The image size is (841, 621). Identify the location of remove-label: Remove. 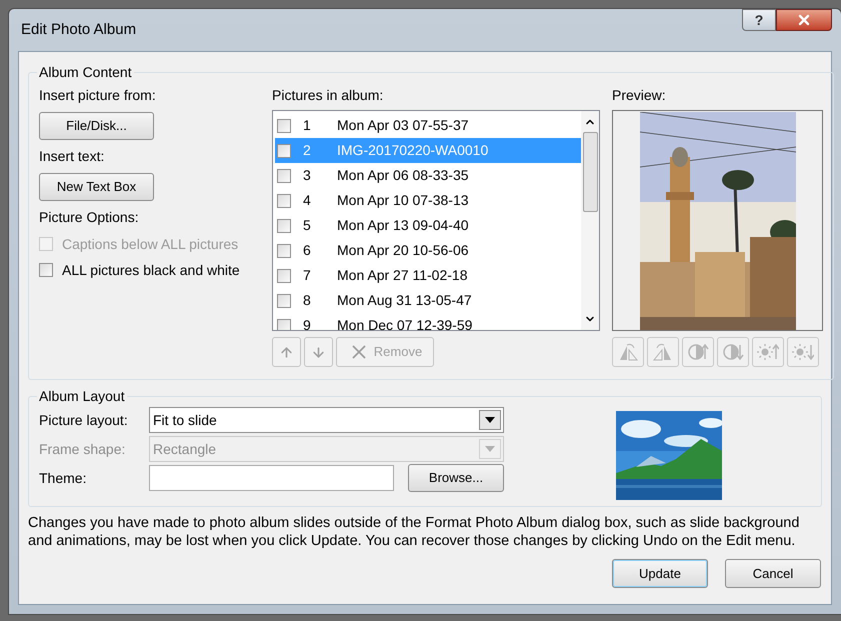
(398, 352).